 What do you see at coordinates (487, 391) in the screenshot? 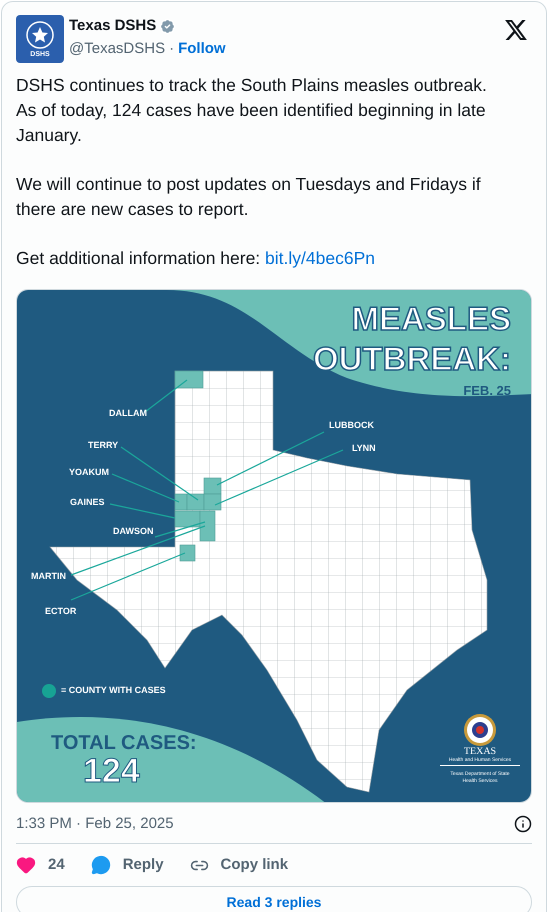
I see `infographic-date: FEB. 25` at bounding box center [487, 391].